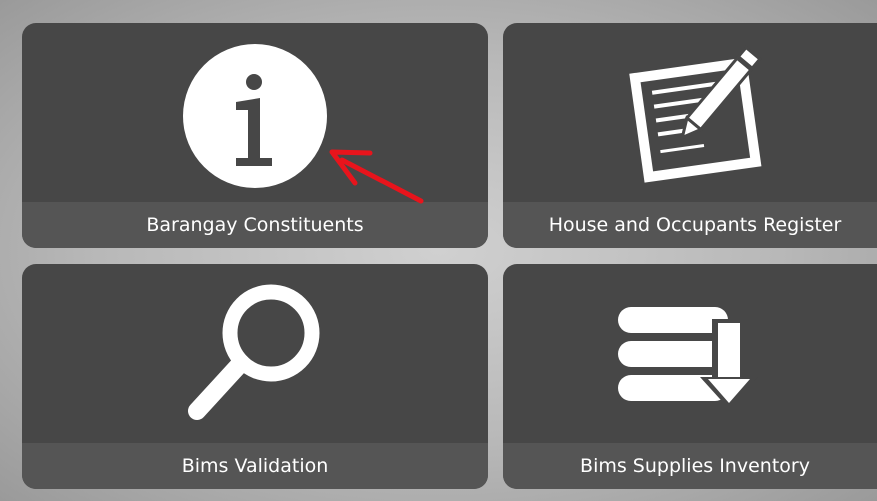 The width and height of the screenshot is (877, 501). I want to click on tile-label: Bims Supplies Inventory, so click(690, 466).